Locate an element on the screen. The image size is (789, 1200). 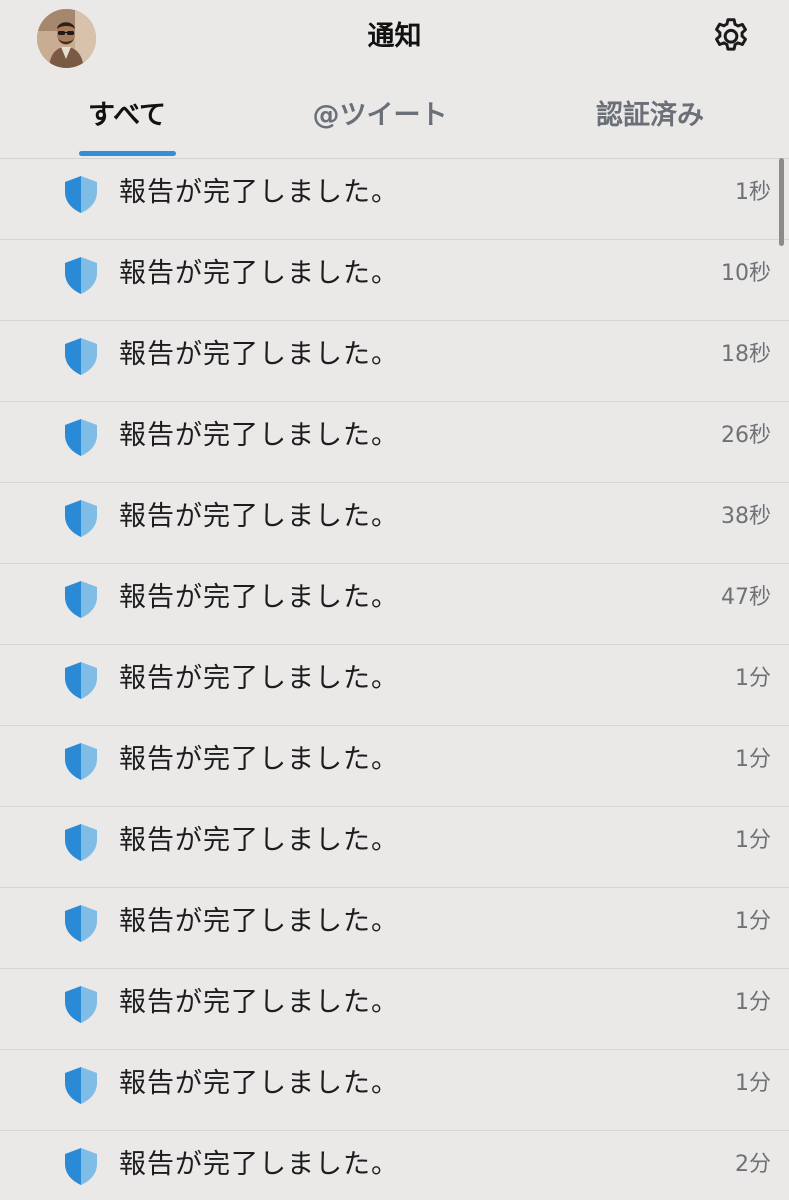
list-item: 報告が完了しました。 10秒 is located at coordinates (394, 280).